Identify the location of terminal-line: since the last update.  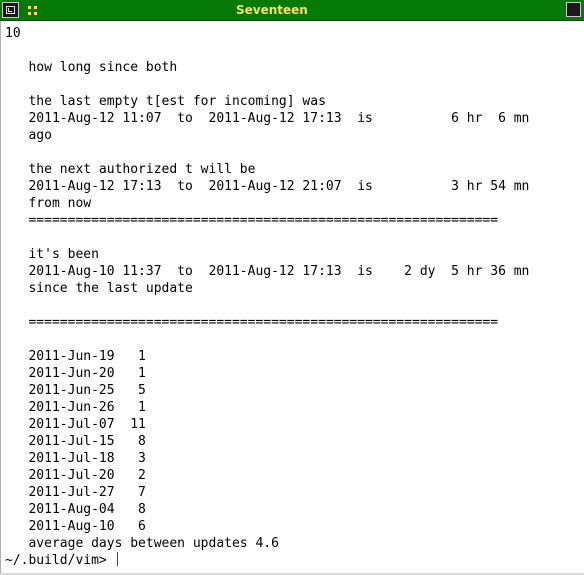
(99, 288).